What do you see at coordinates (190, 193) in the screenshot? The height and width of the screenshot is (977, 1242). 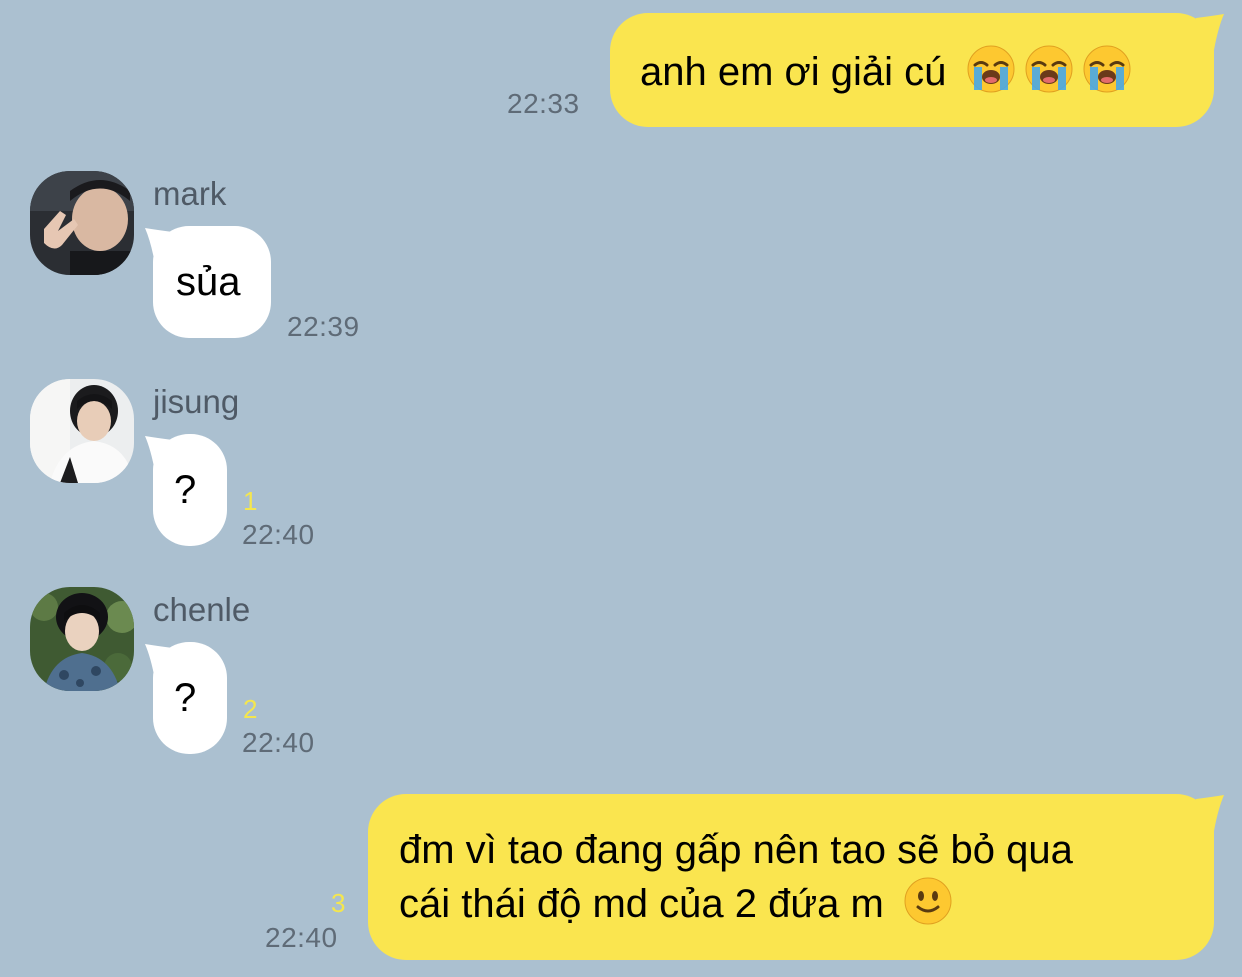 I see `sender-name: mark` at bounding box center [190, 193].